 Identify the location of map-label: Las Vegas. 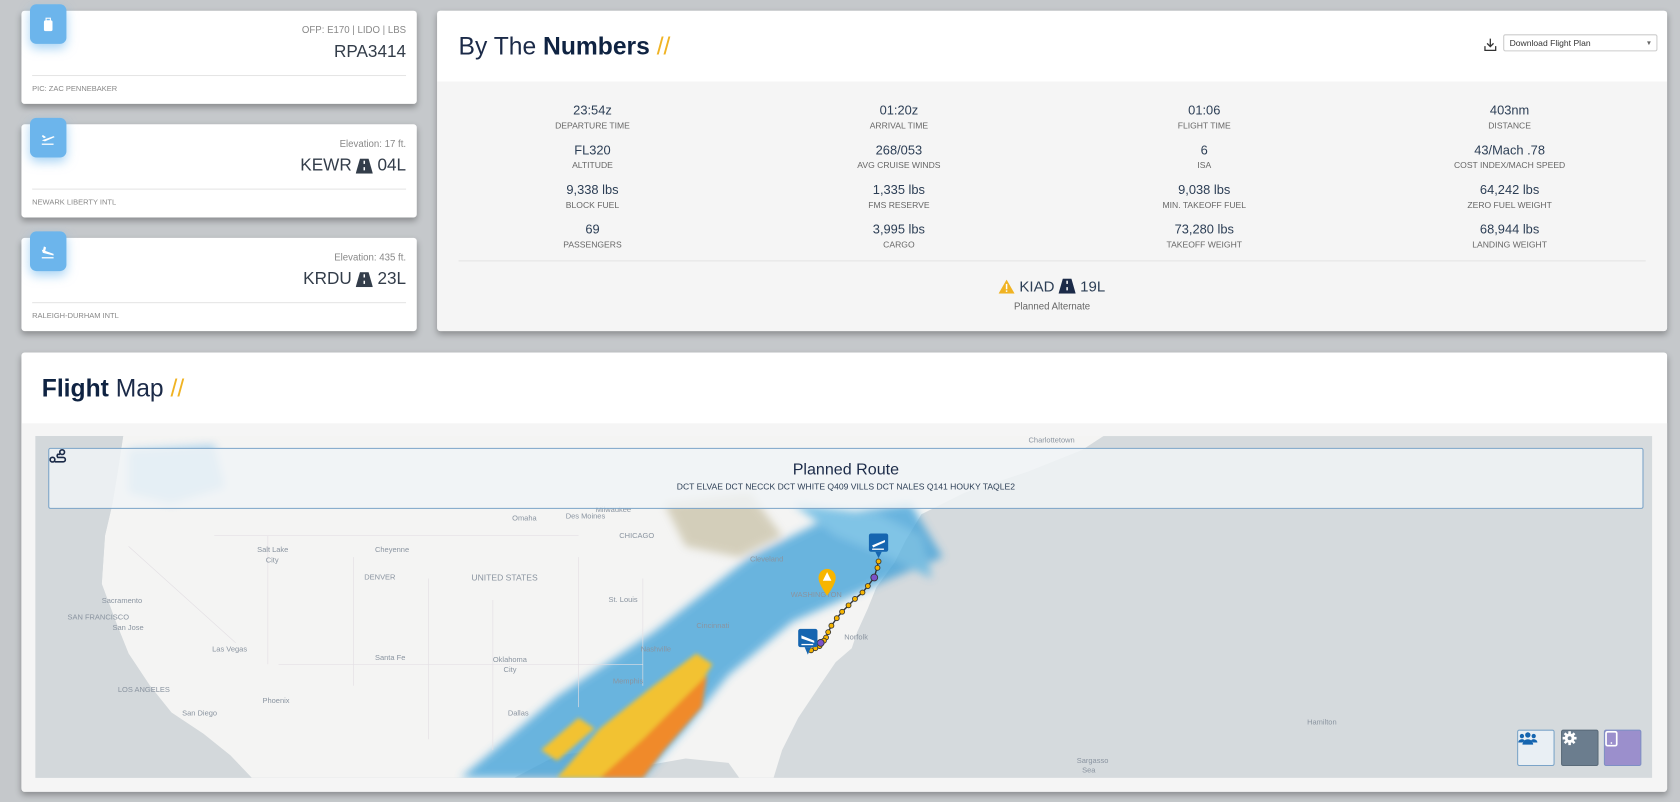
(229, 648).